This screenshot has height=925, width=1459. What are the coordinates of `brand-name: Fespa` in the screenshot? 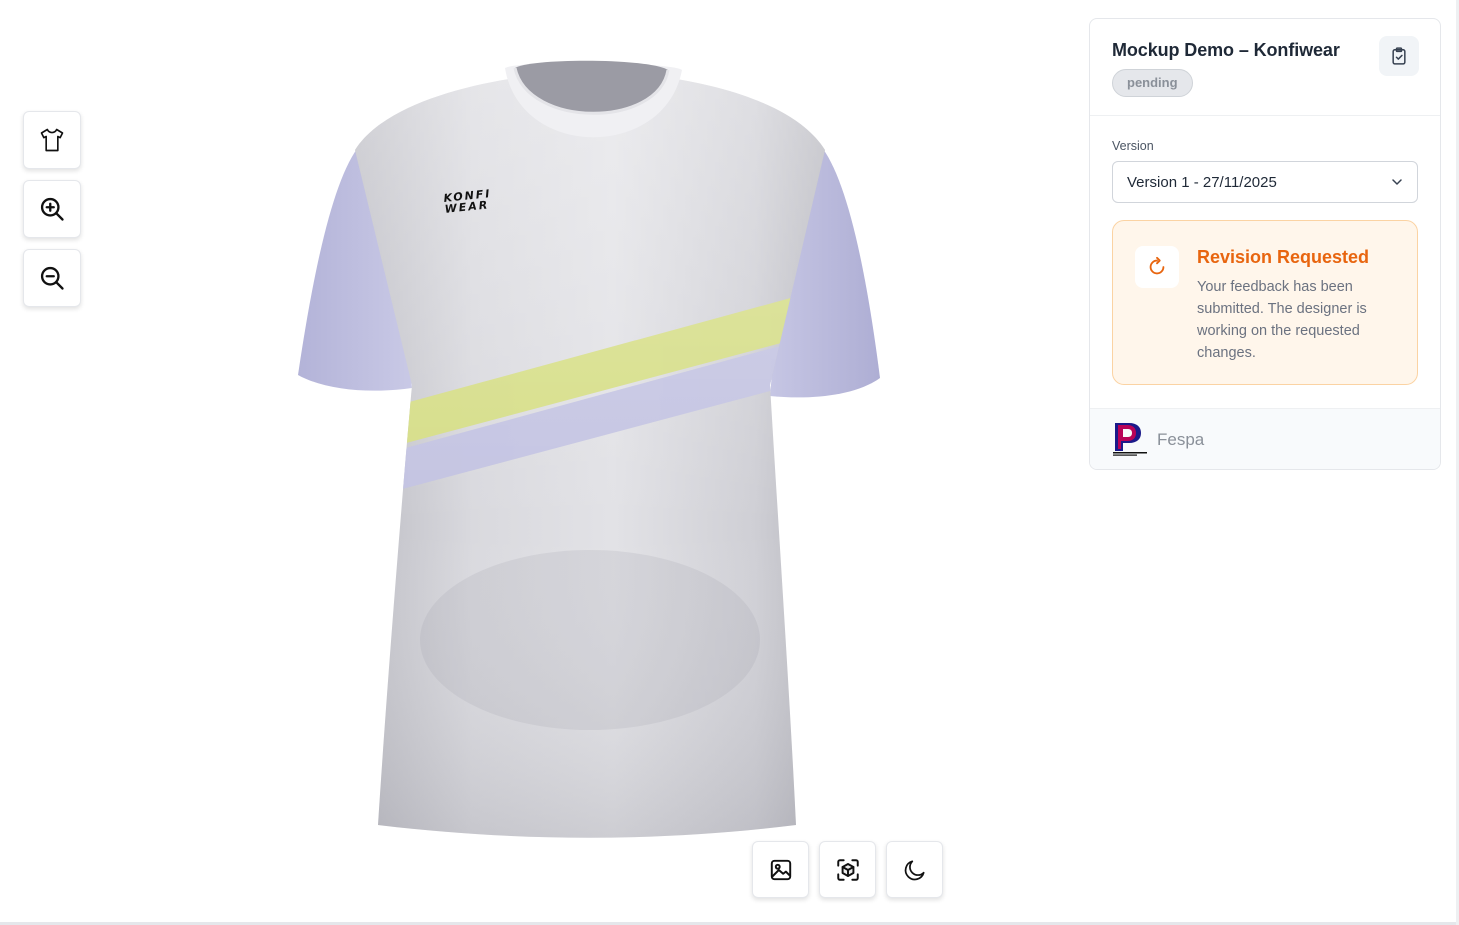 It's located at (1181, 439).